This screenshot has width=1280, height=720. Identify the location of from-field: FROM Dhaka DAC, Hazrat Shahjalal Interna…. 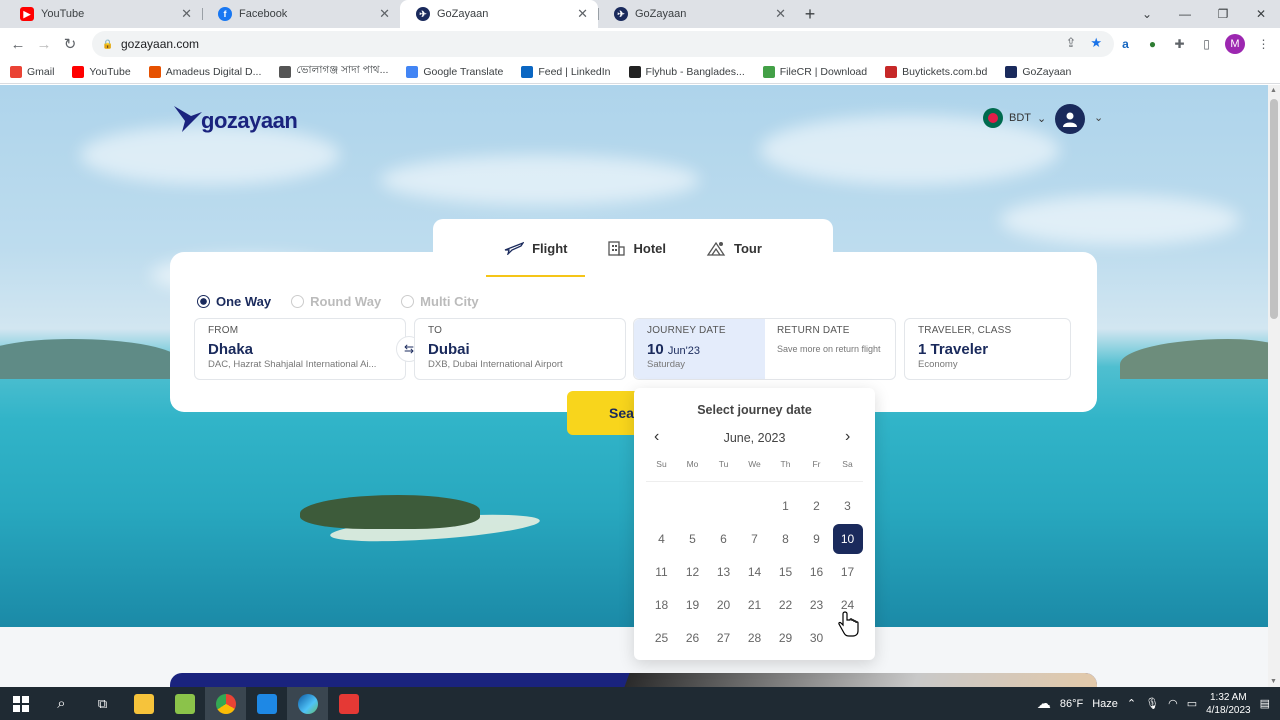
(300, 349).